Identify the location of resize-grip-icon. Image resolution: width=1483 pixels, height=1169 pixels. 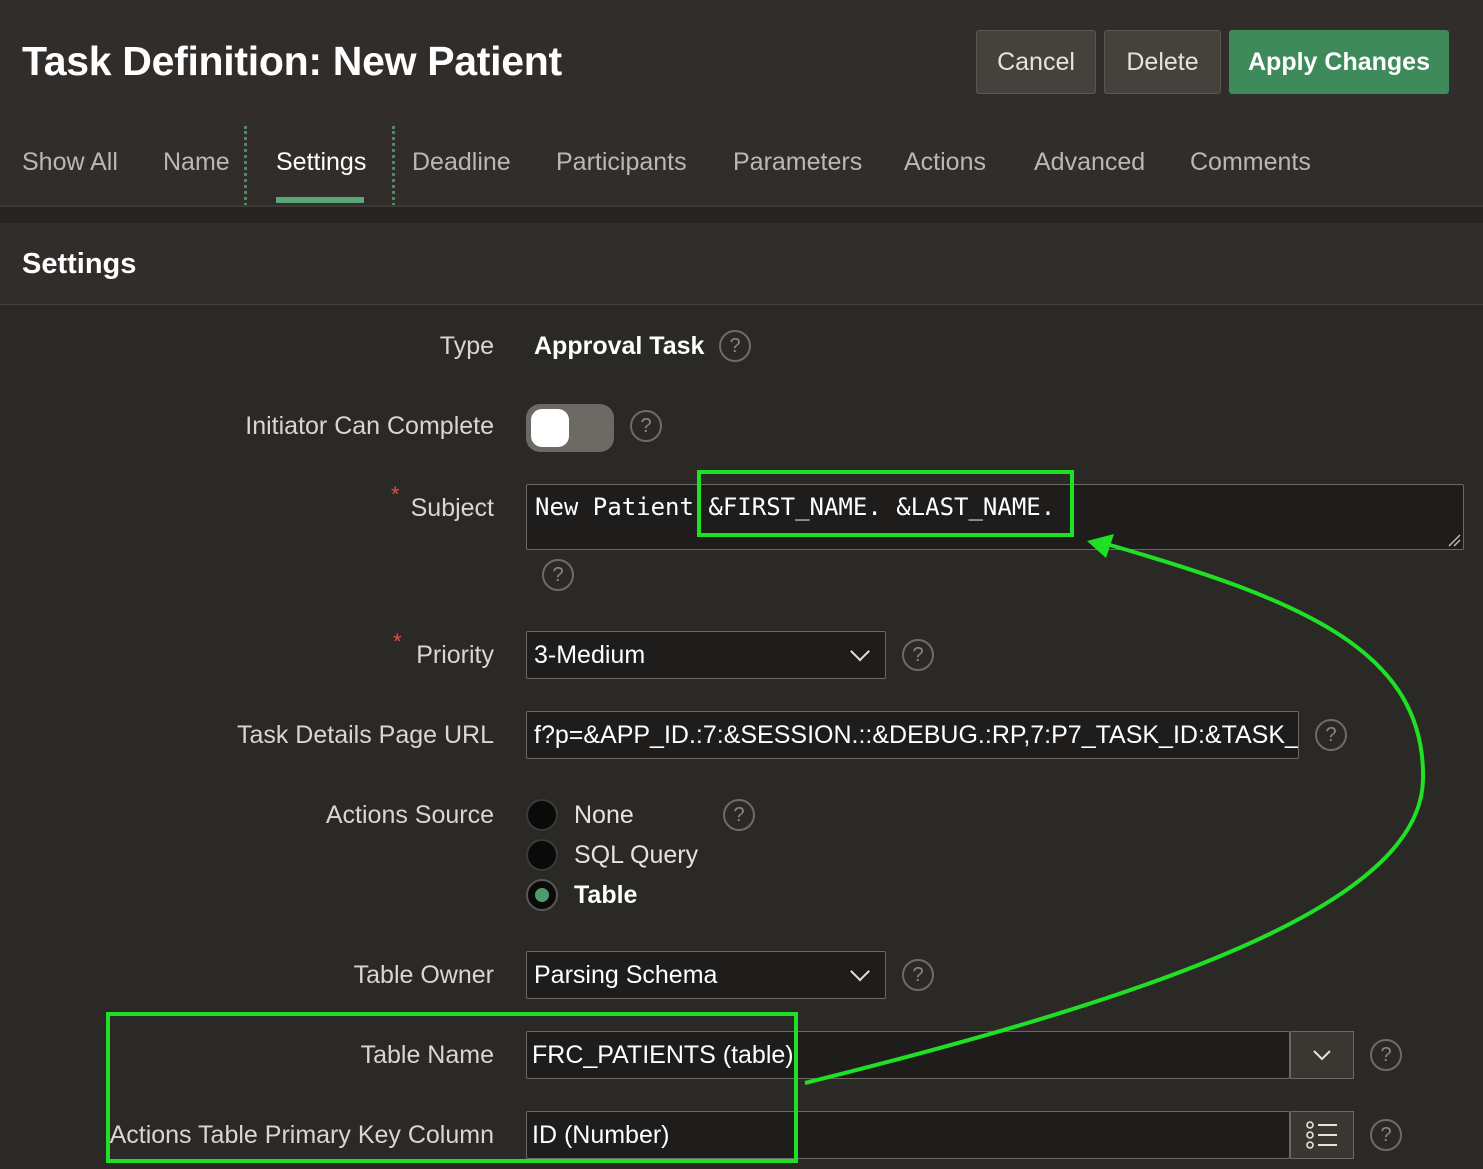
(1454, 540).